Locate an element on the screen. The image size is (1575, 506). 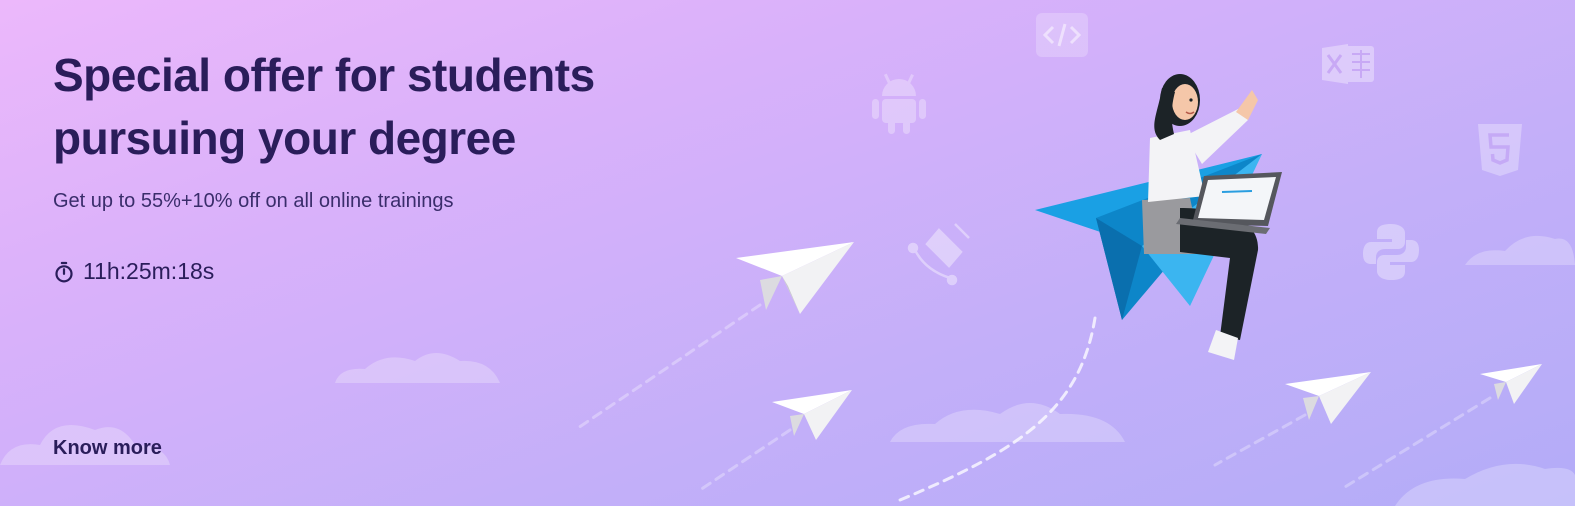
student-on-paper-plane-illustration is located at coordinates (1158, 217).